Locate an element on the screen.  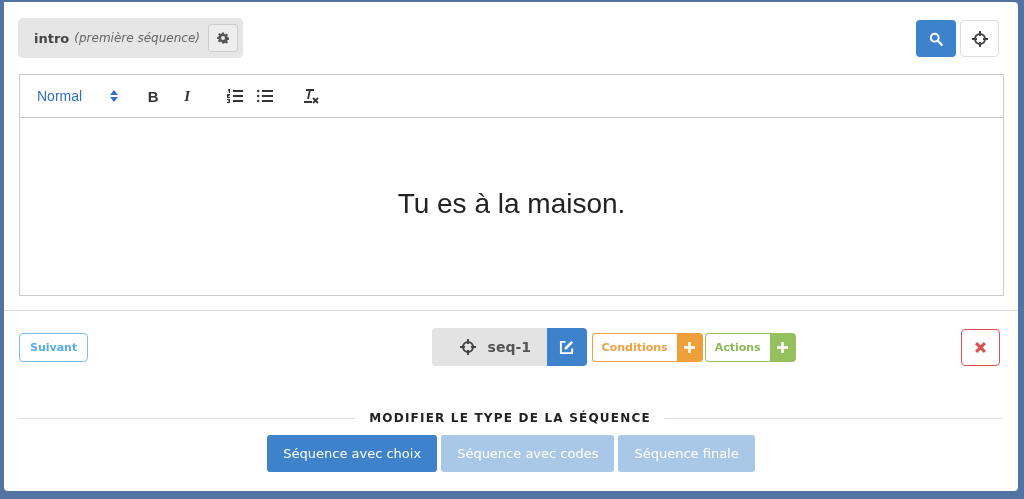
close-icon is located at coordinates (980, 347).